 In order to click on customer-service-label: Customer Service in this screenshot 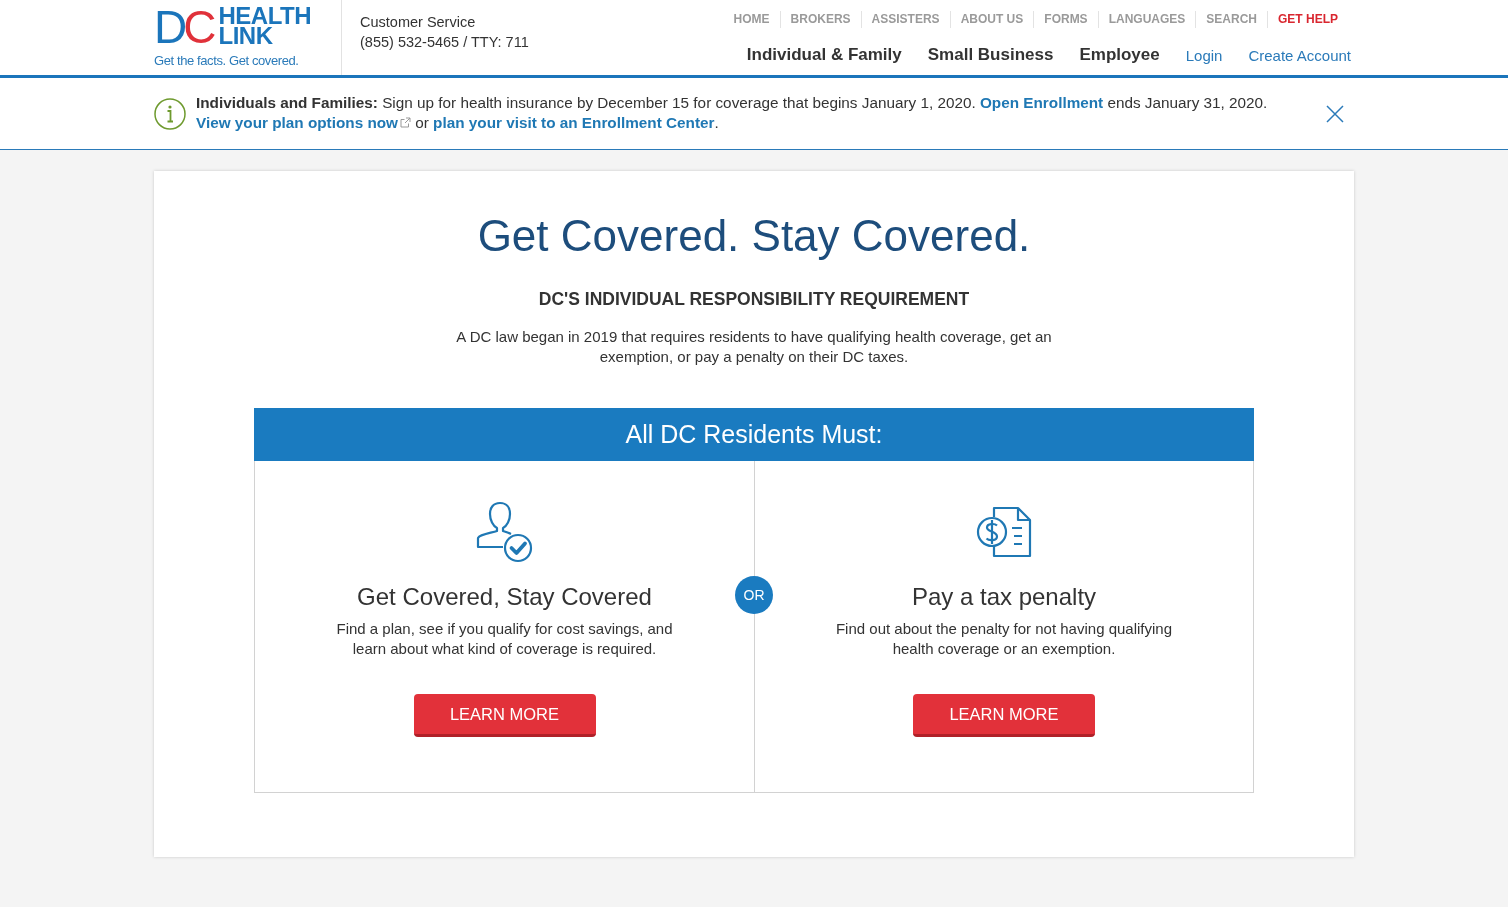, I will do `click(418, 22)`.